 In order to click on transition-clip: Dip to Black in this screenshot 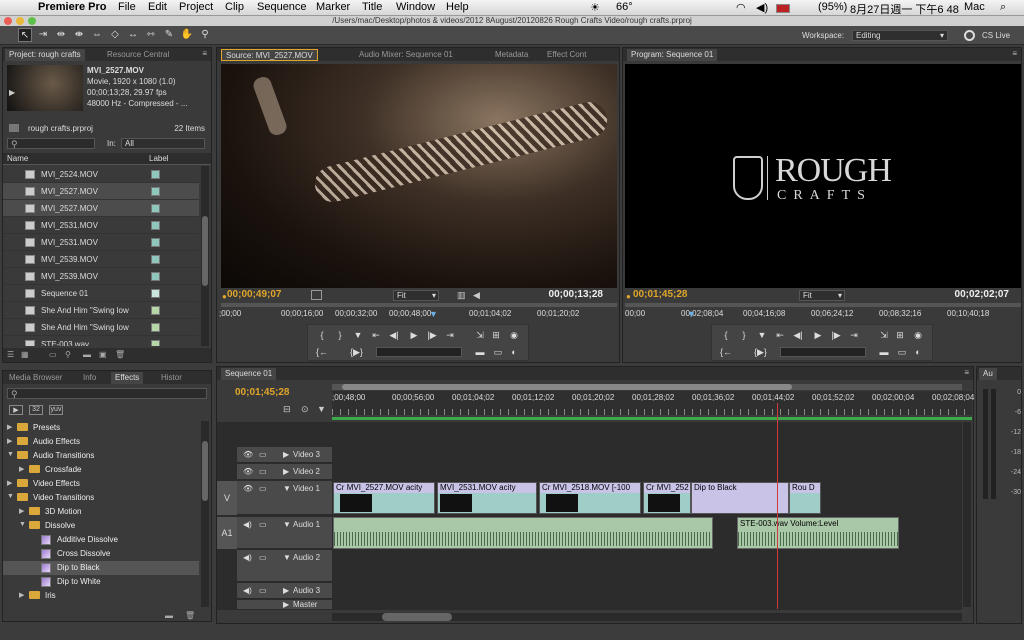, I will do `click(740, 498)`.